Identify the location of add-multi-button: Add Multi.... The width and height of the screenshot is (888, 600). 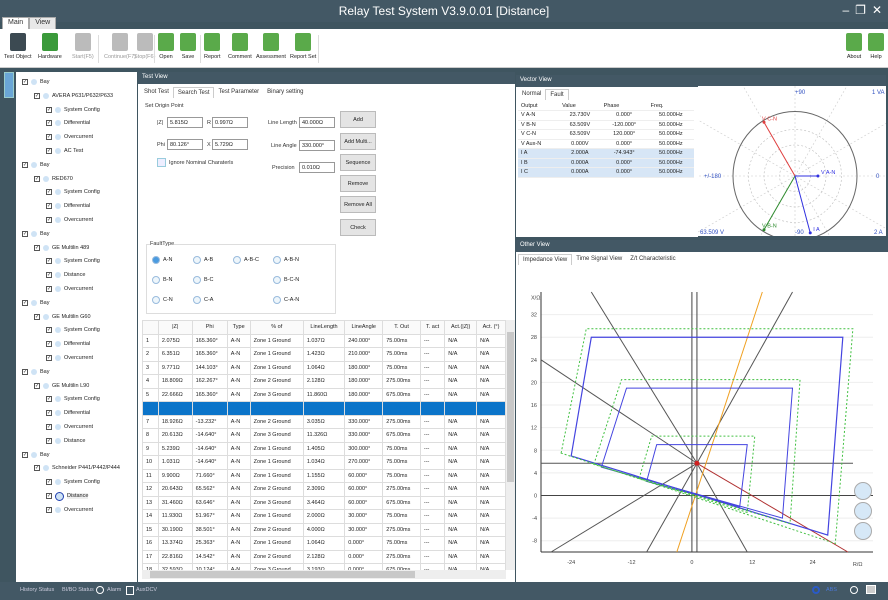
(358, 141).